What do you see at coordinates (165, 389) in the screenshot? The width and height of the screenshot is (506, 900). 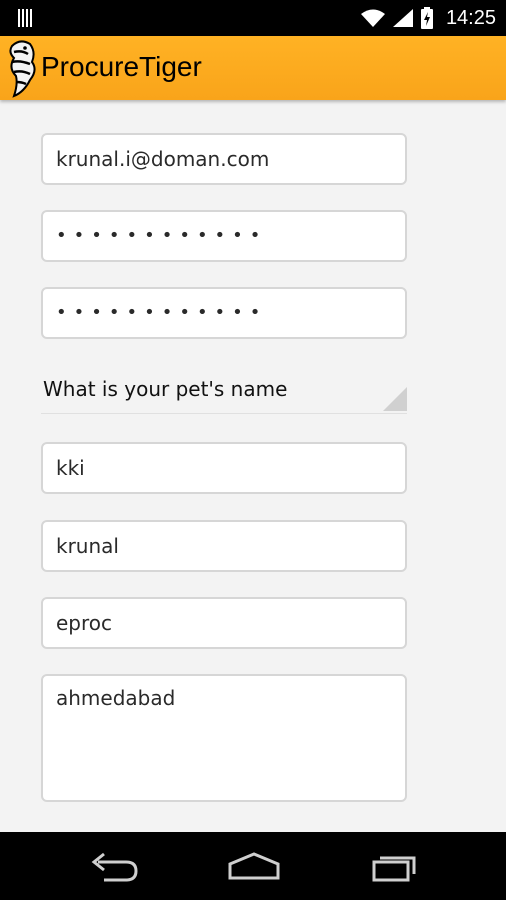 I see `security-question-label: What is your pet's name` at bounding box center [165, 389].